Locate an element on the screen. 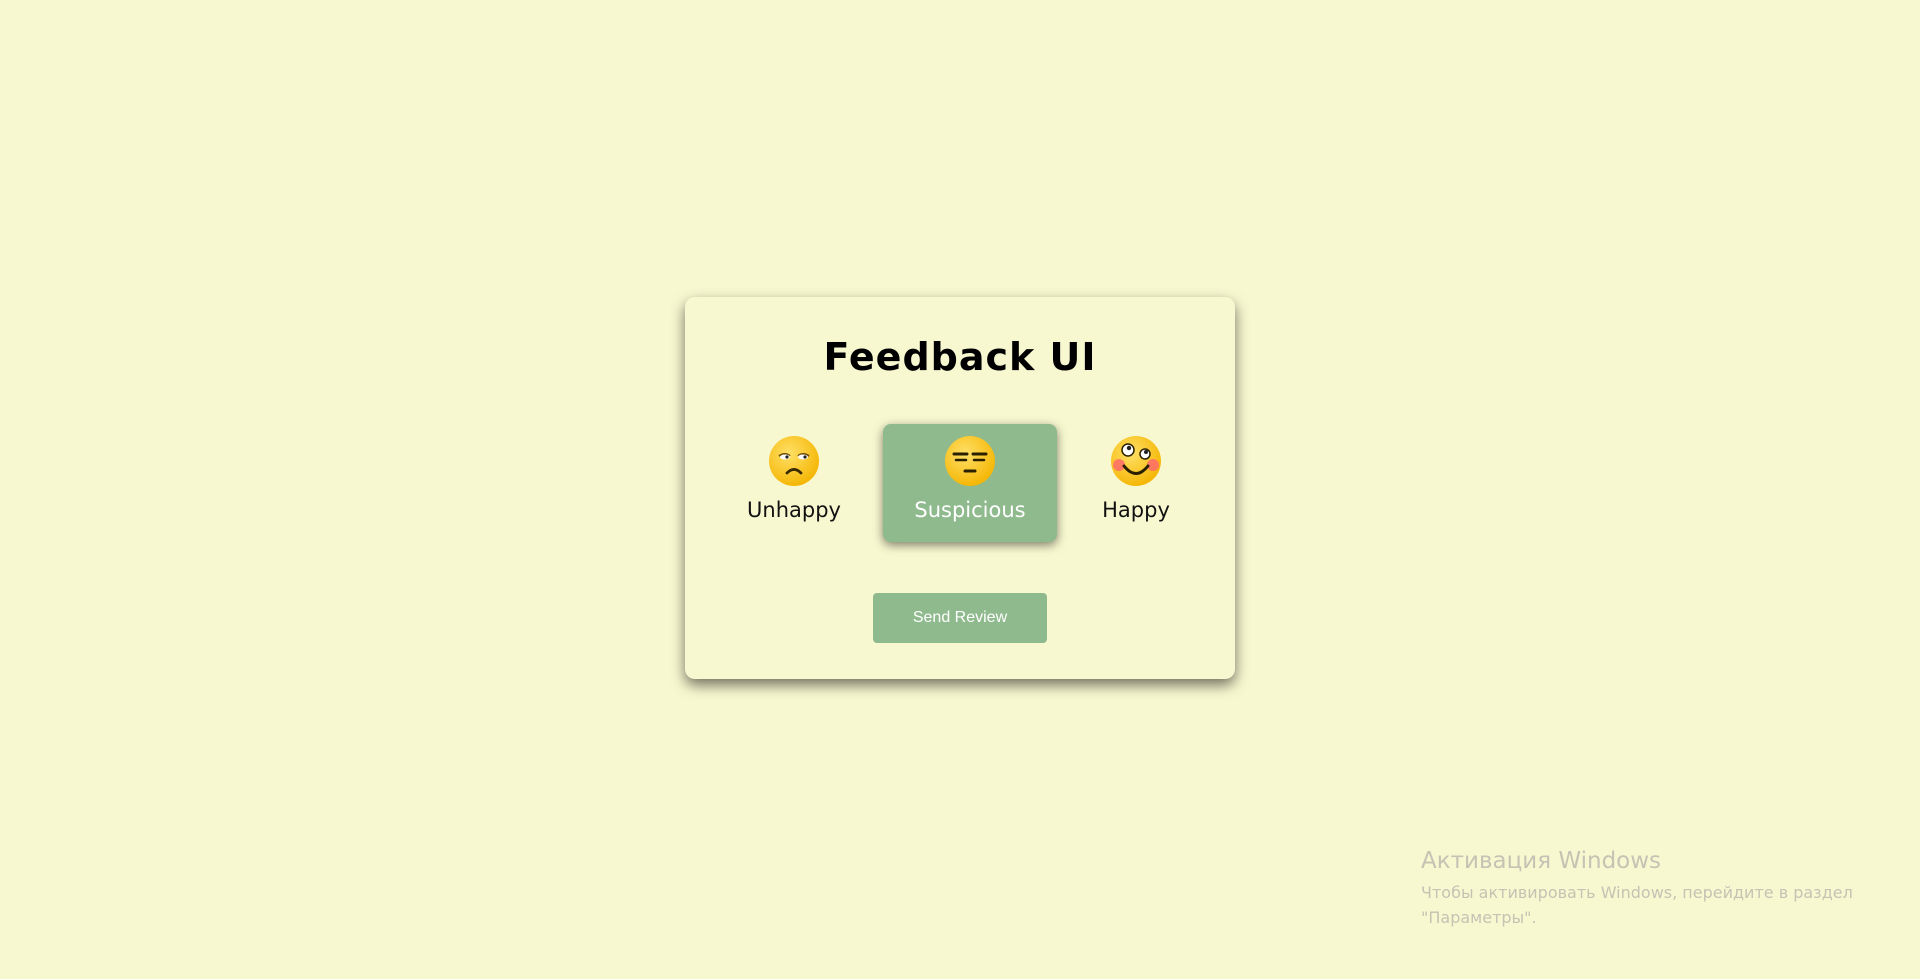  happy-face-icon is located at coordinates (1136, 461).